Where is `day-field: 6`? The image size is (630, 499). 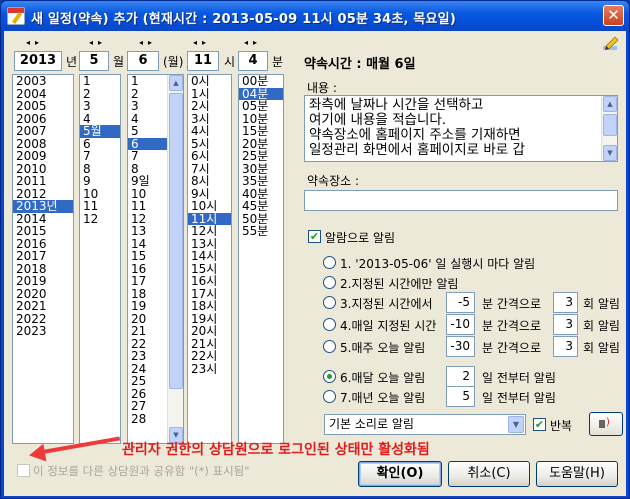
day-field: 6 is located at coordinates (143, 61).